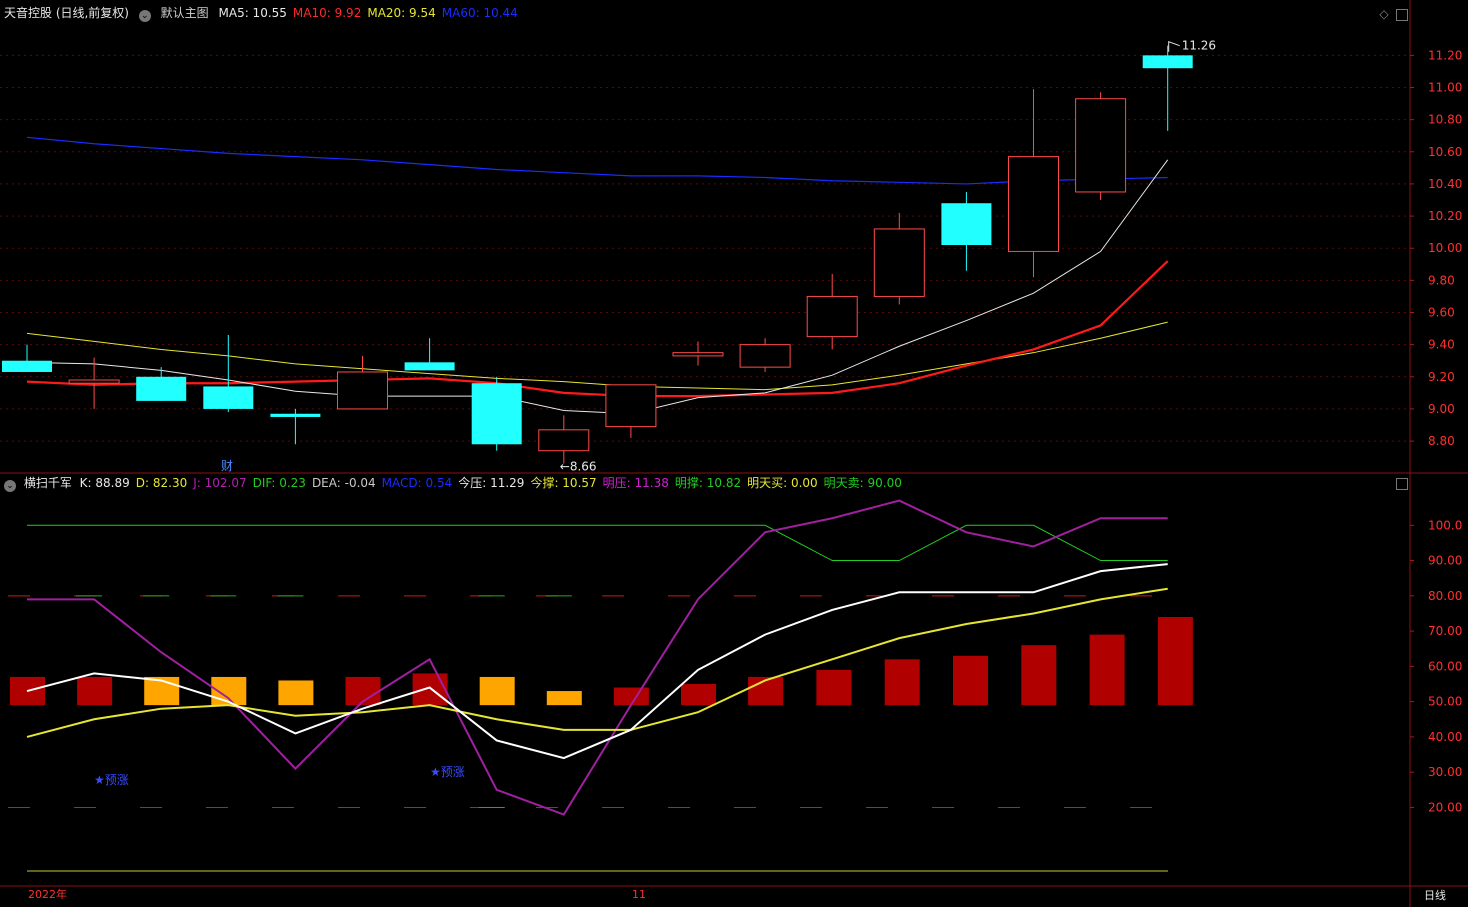 This screenshot has height=907, width=1468. What do you see at coordinates (782, 483) in the screenshot?
I see `indicator-value: 明天买: 0.00` at bounding box center [782, 483].